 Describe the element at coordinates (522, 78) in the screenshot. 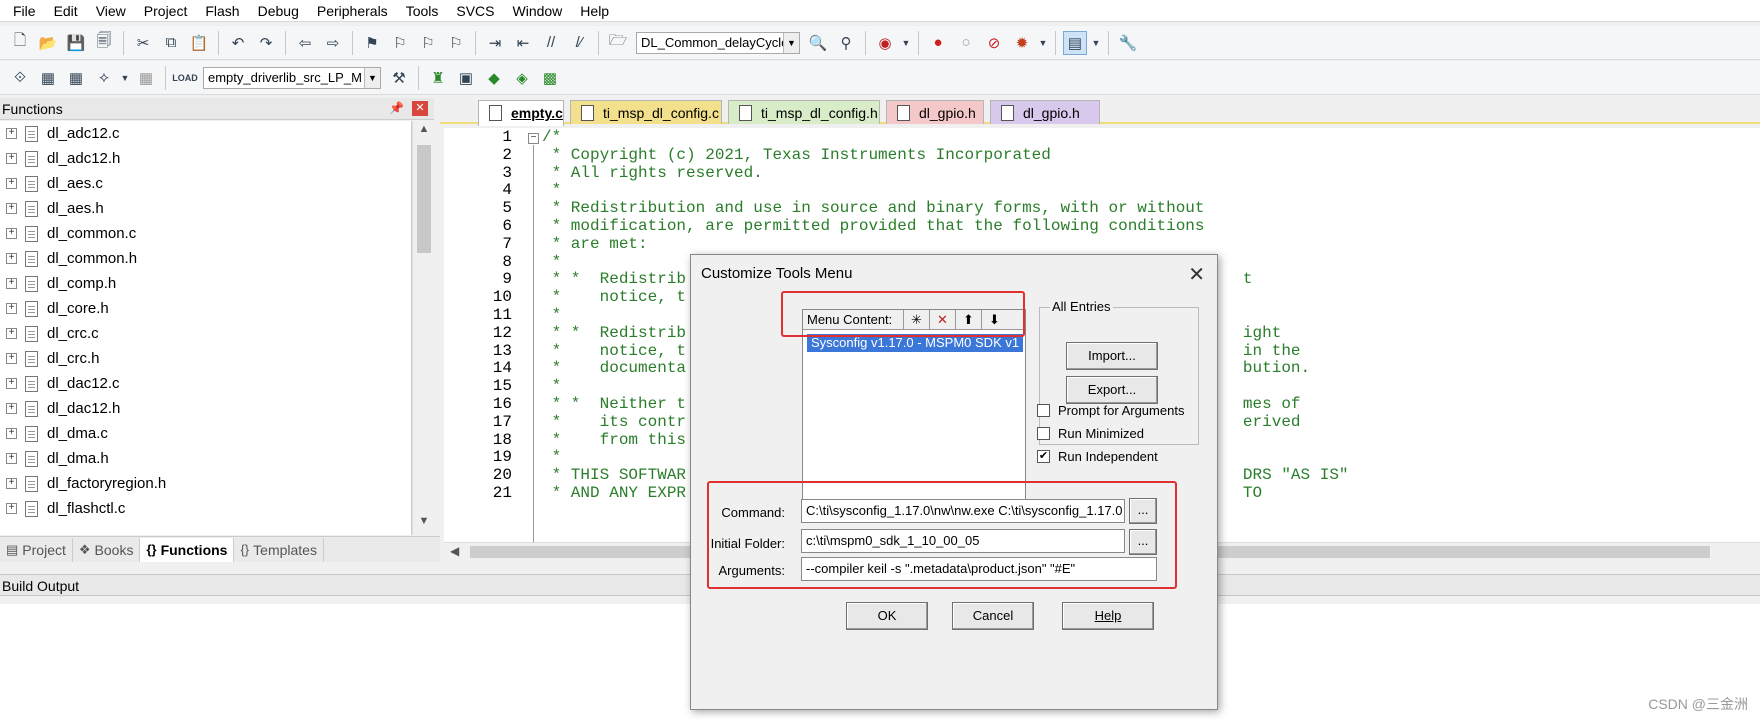

I see `rte-icon: ◈` at that location.